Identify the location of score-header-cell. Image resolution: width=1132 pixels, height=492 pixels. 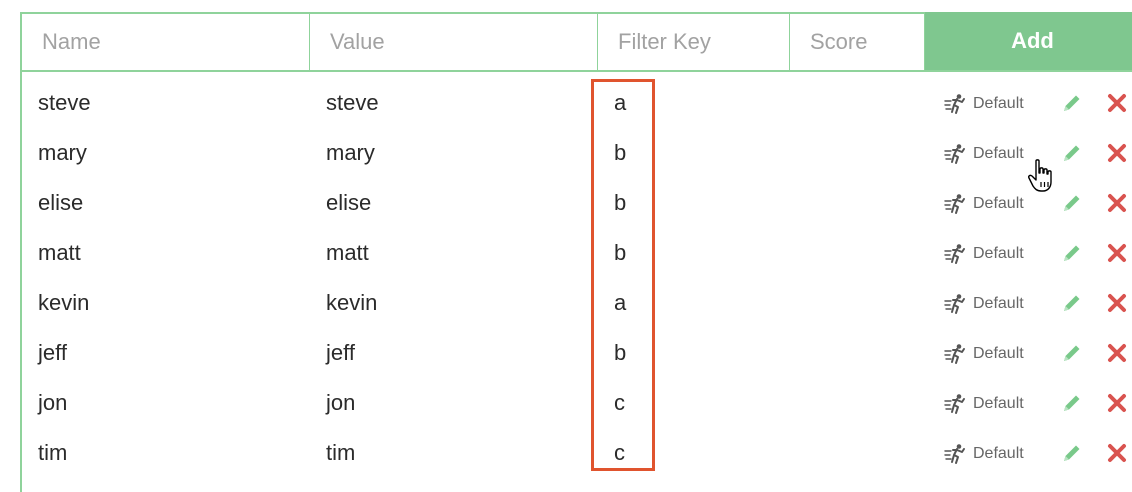
(857, 42).